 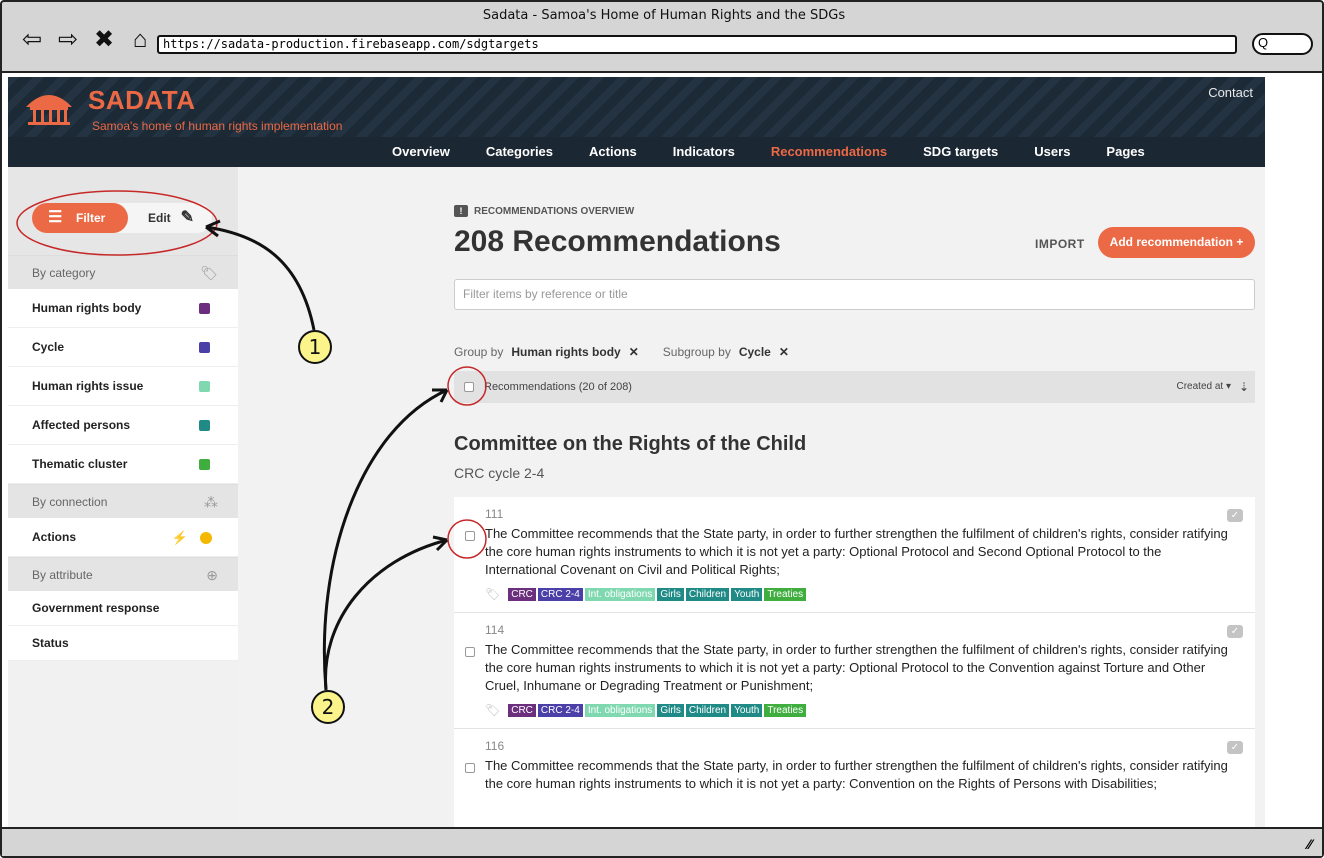 I want to click on search-placeholder: Filter items by reference or title, so click(x=545, y=294).